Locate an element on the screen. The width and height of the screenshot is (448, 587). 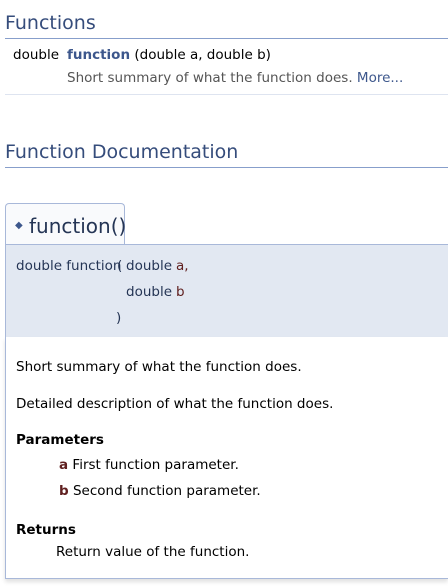
proto-param1-name: a, is located at coordinates (182, 266).